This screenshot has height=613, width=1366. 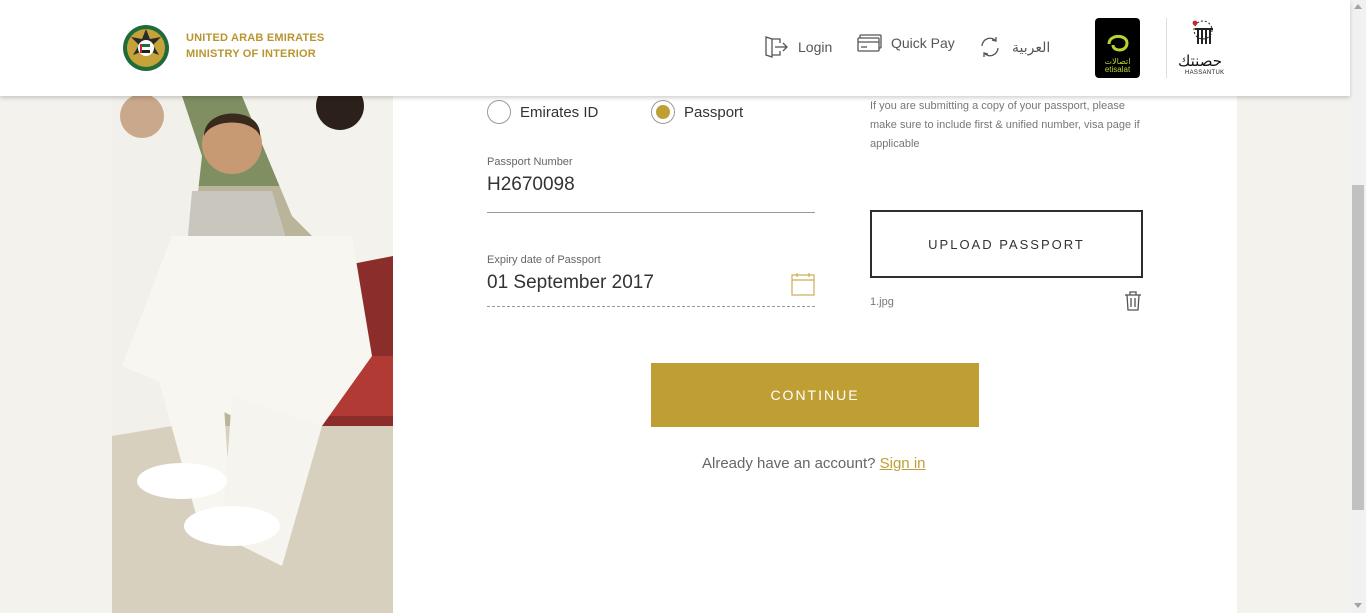 I want to click on brand-line-2: MINISTRY OF INTERIOR, so click(x=251, y=54).